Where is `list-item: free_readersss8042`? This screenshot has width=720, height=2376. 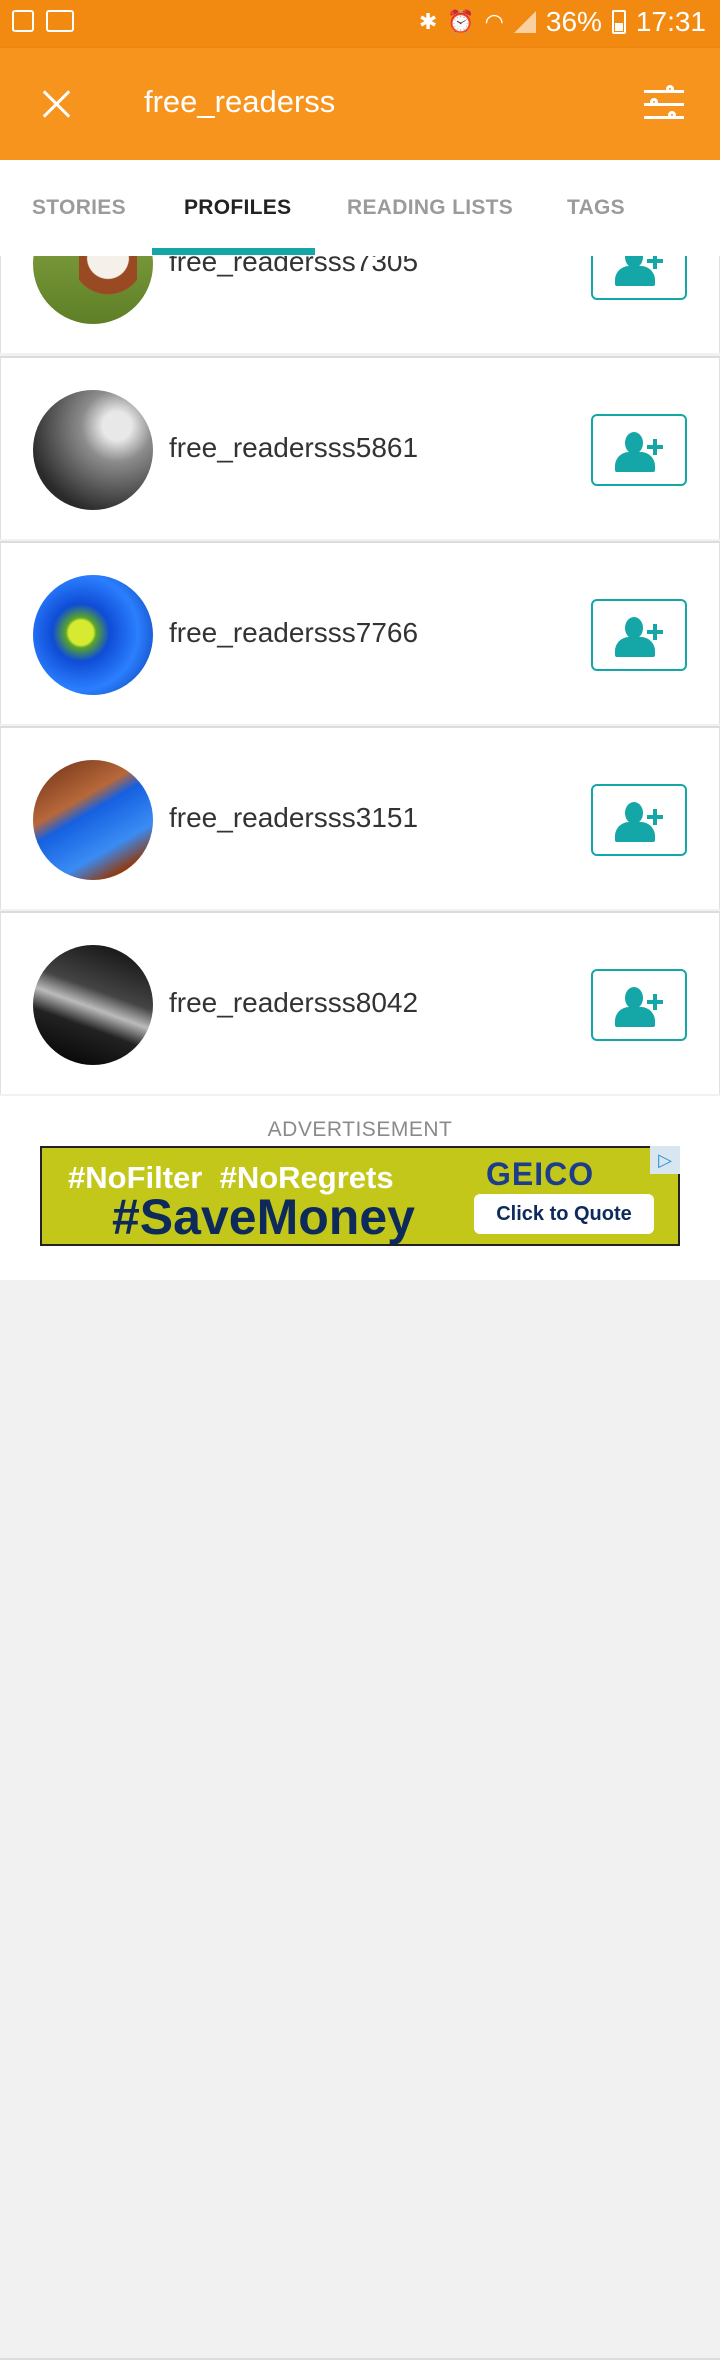
list-item: free_readersss8042 is located at coordinates (360, 1002).